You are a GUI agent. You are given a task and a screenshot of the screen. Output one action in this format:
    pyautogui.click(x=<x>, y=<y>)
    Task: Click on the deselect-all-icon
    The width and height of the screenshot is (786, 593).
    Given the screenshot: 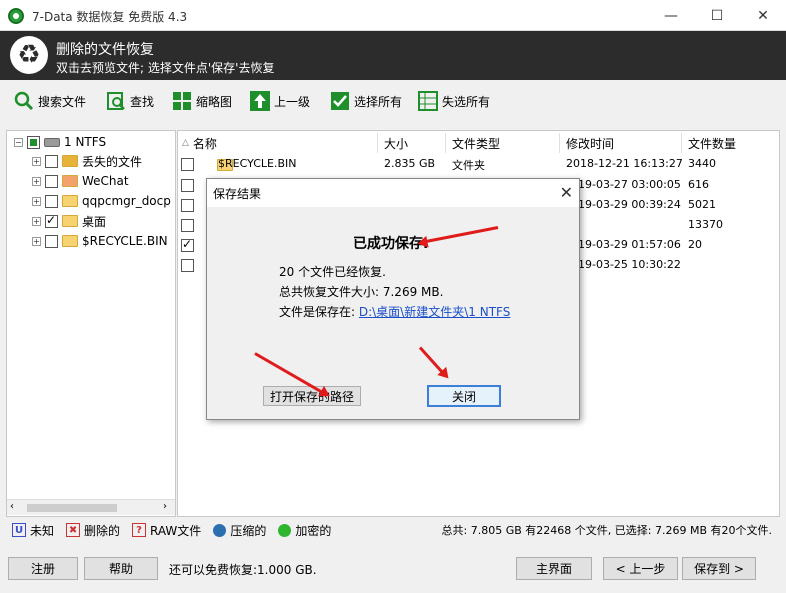 What is the action you would take?
    pyautogui.click(x=428, y=101)
    